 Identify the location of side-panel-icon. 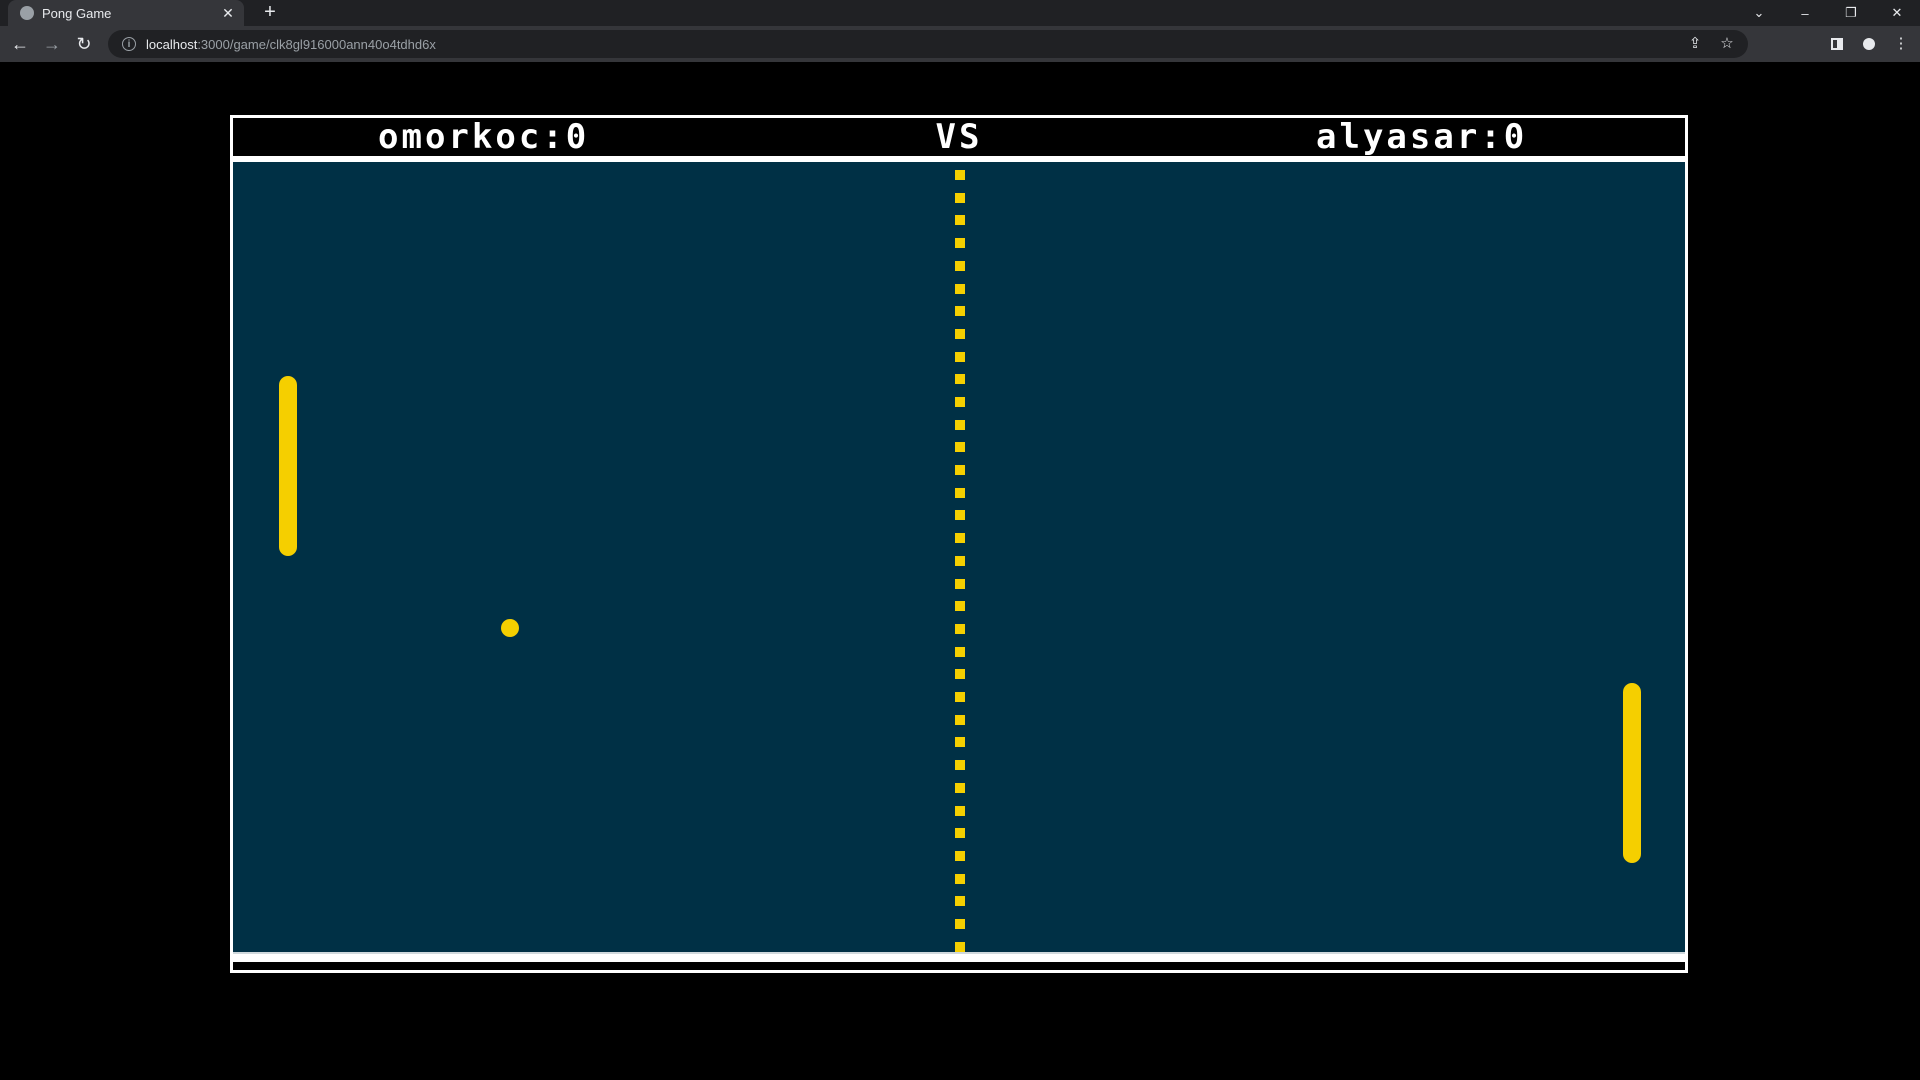
(1837, 44).